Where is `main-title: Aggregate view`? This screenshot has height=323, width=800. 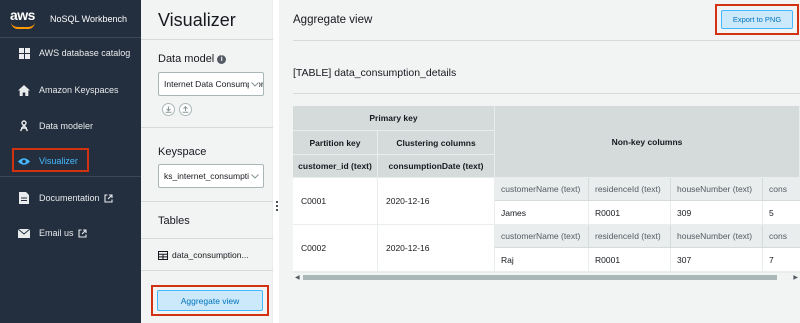 main-title: Aggregate view is located at coordinates (333, 20).